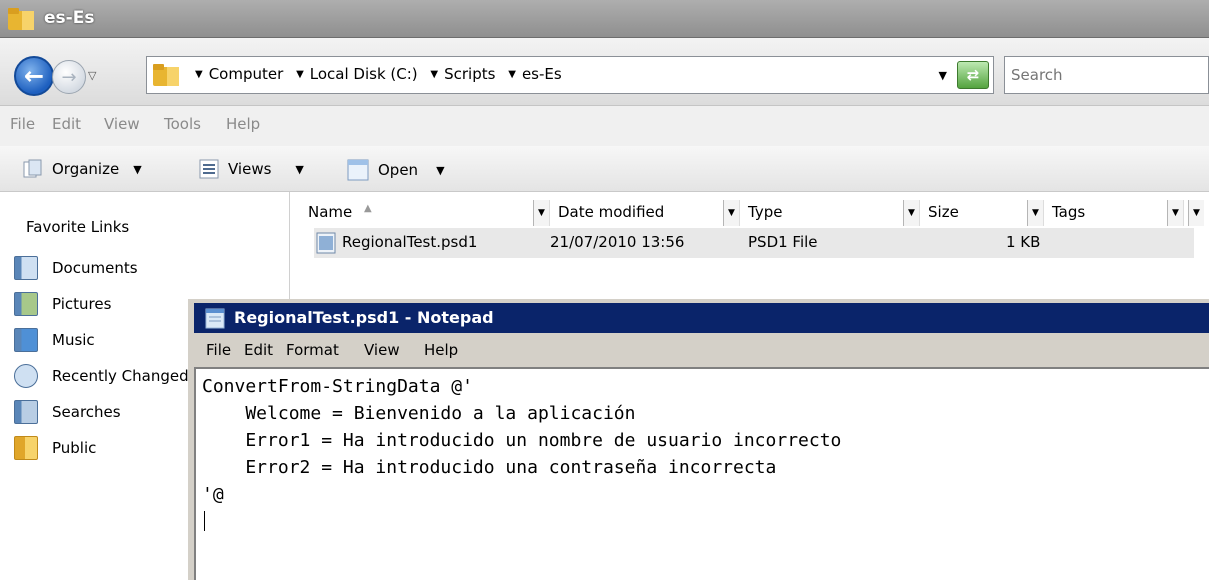  Describe the element at coordinates (86, 169) in the screenshot. I see `organize-label: Organize` at that location.